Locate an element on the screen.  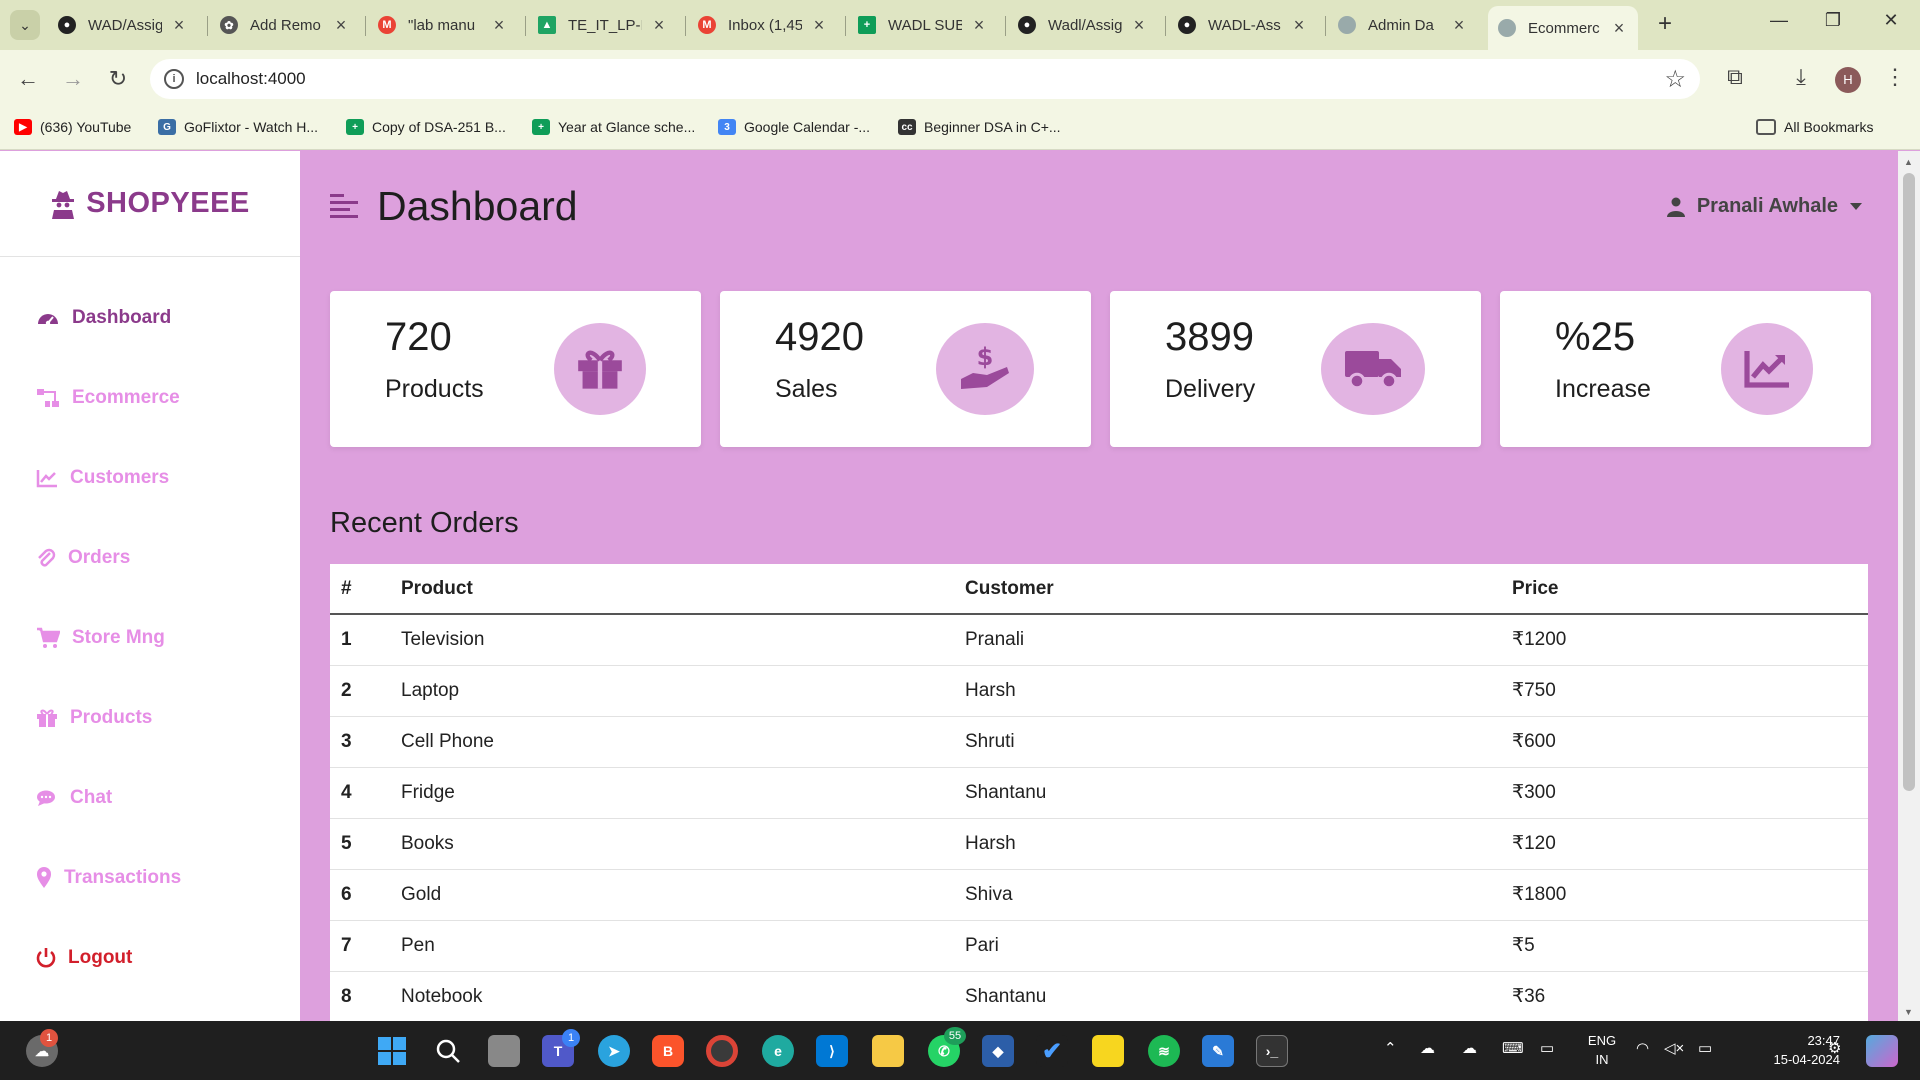
sidebar-item-products: Products is located at coordinates (94, 718).